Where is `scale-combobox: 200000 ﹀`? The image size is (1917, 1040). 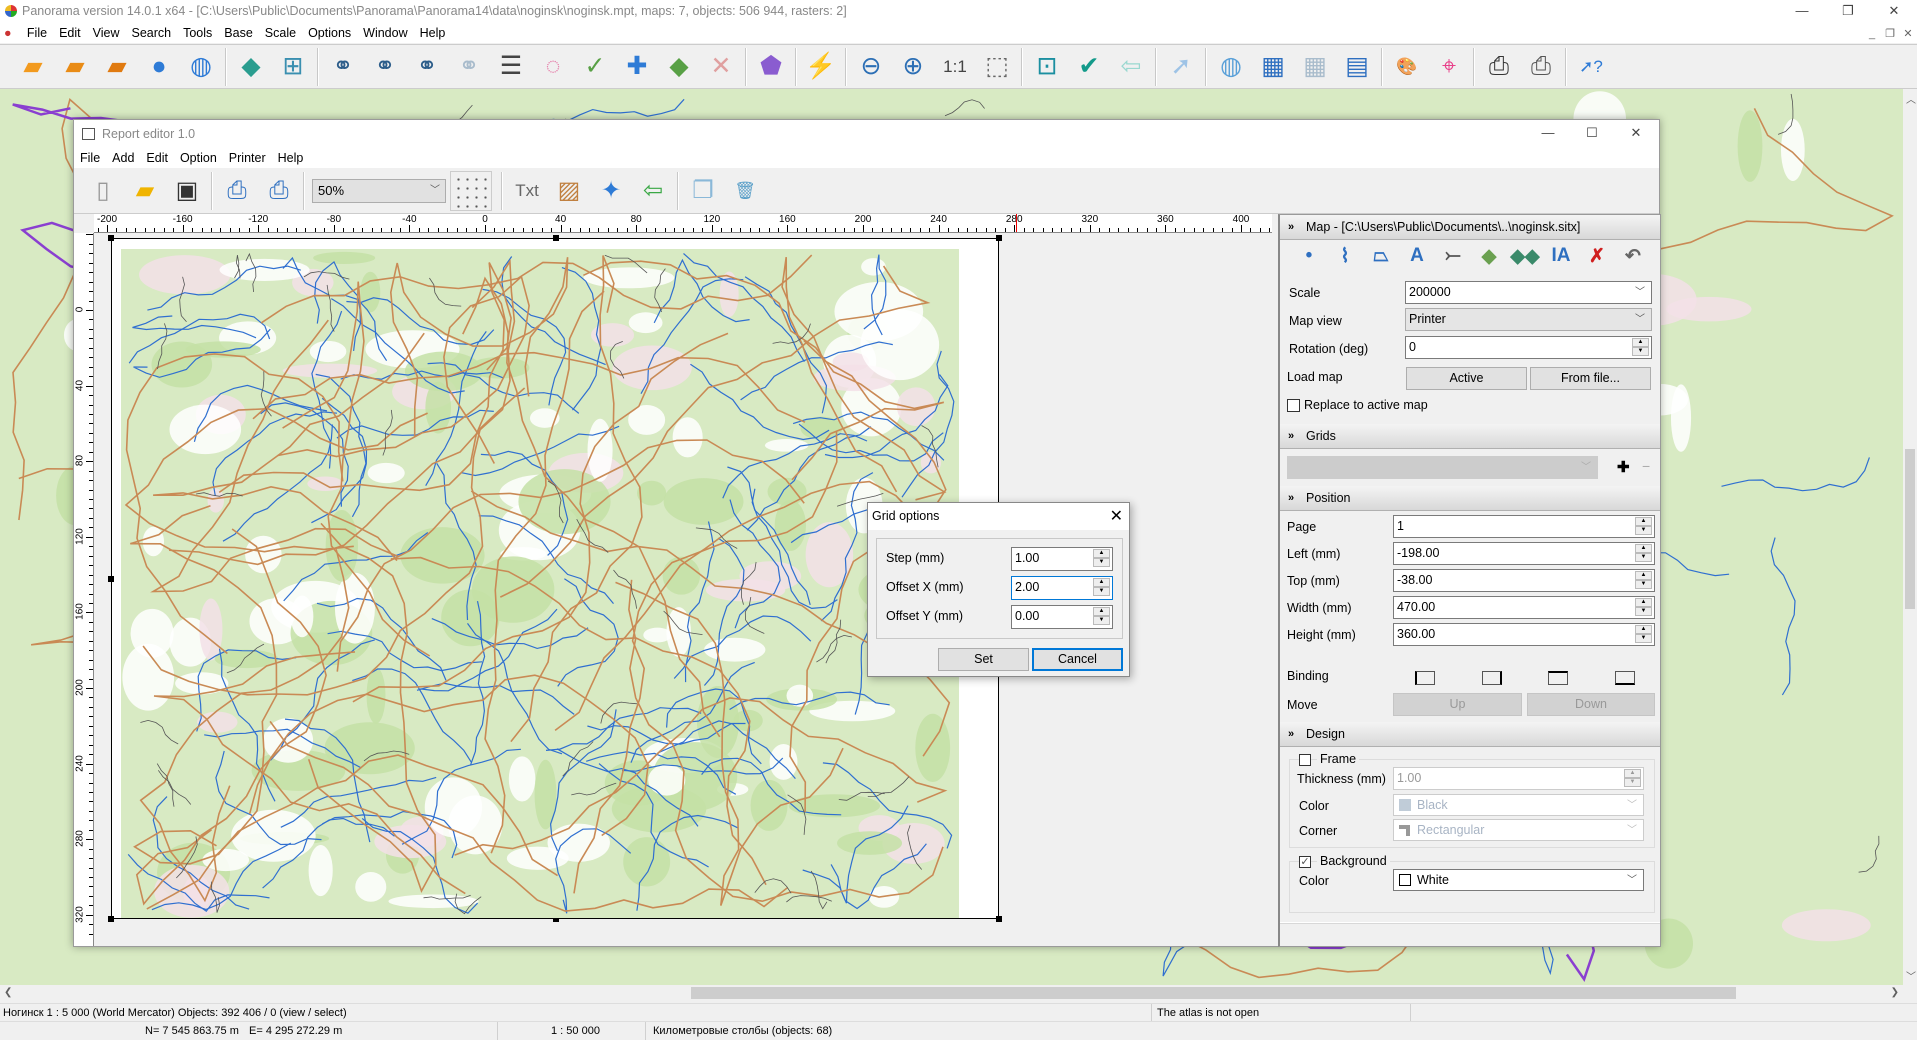
scale-combobox: 200000 ﹀ is located at coordinates (1528, 292).